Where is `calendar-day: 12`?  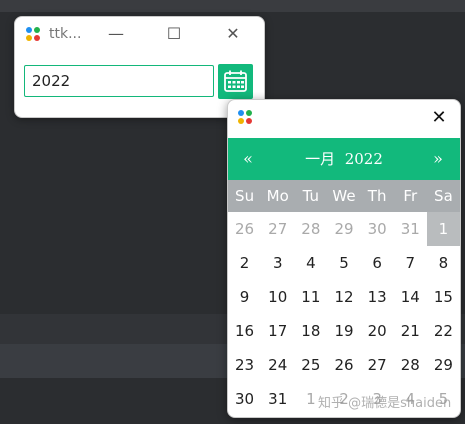
calendar-day: 12 is located at coordinates (343, 297).